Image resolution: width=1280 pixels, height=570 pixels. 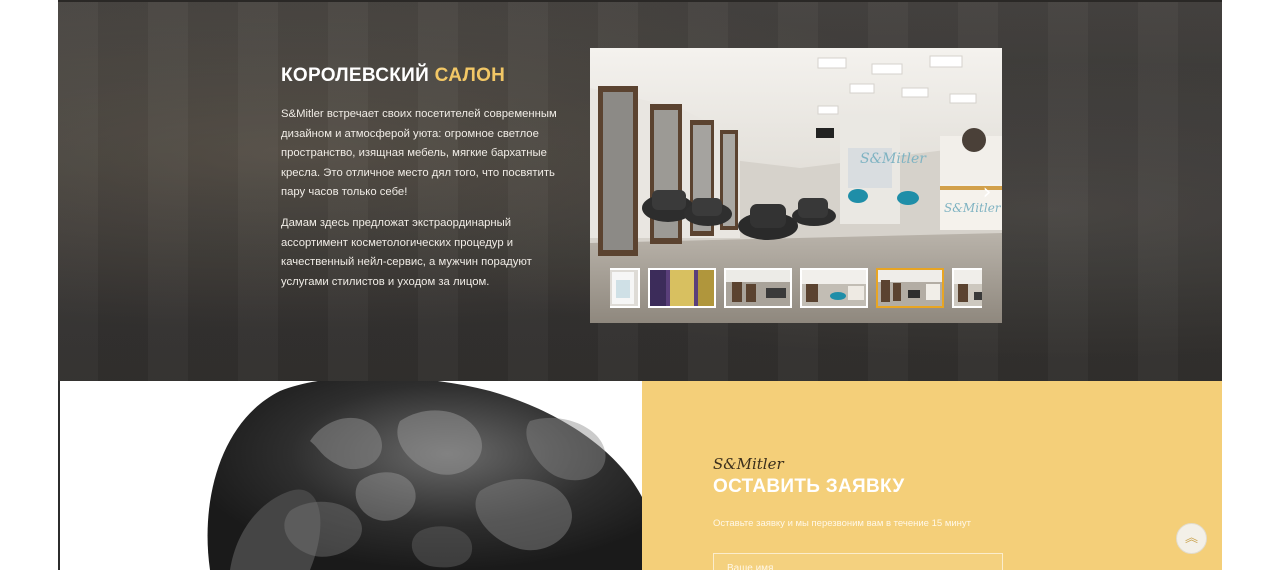 I want to click on svg-text: S&Mitler, so click(x=893, y=159).